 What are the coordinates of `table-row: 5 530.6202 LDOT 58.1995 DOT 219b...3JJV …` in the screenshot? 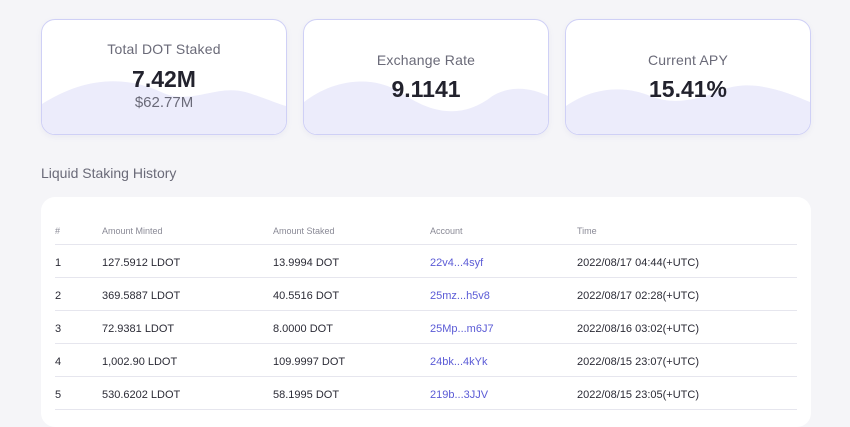 It's located at (426, 393).